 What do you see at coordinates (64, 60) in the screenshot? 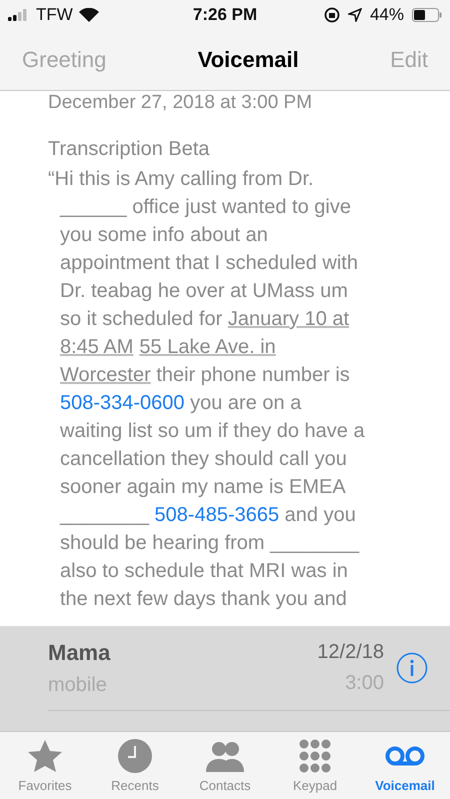
I see `greeting-button: Greeting` at bounding box center [64, 60].